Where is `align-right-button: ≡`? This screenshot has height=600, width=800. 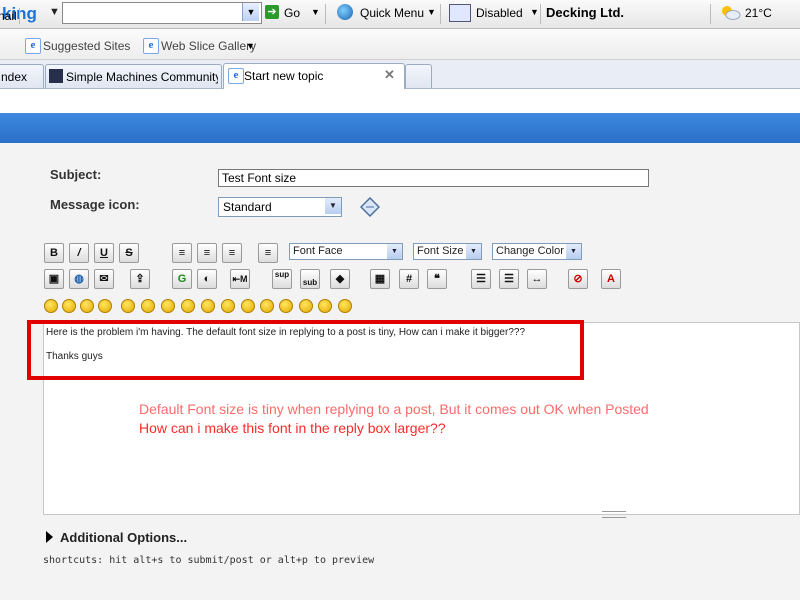
align-right-button: ≡ is located at coordinates (232, 253).